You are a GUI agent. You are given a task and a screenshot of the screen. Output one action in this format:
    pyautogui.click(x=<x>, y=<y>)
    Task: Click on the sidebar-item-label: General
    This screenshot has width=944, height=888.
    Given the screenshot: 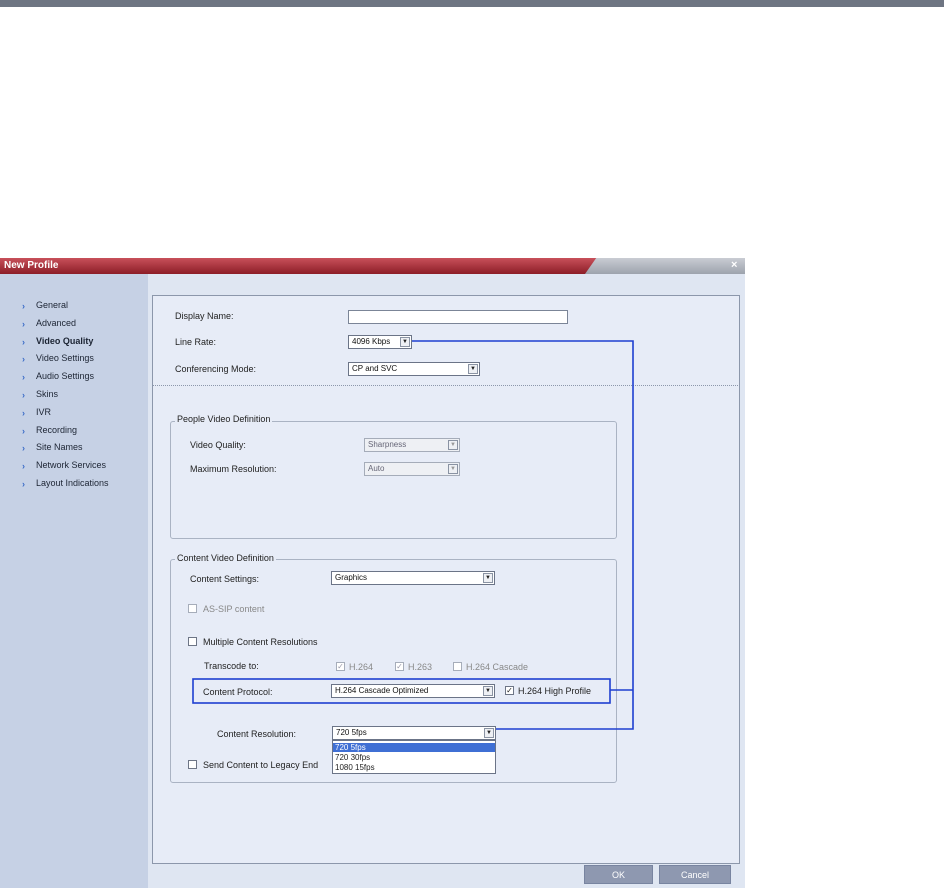 What is the action you would take?
    pyautogui.click(x=52, y=305)
    